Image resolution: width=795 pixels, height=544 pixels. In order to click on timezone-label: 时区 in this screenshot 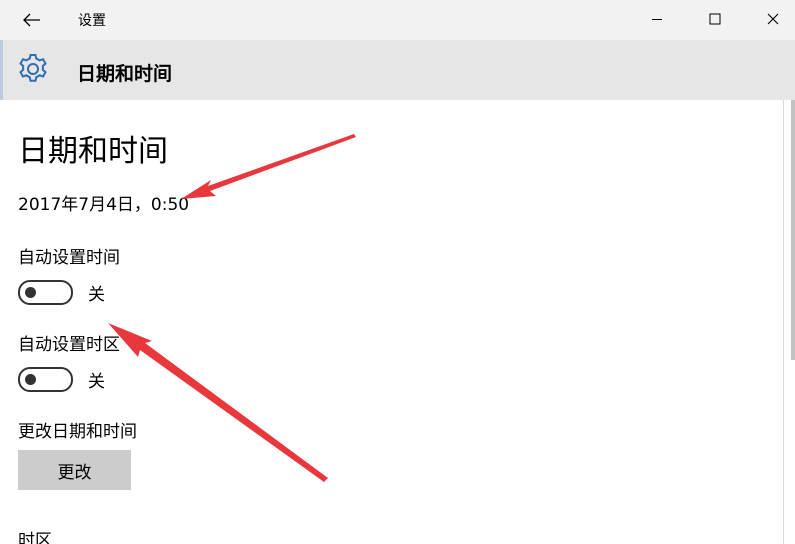, I will do `click(35, 537)`.